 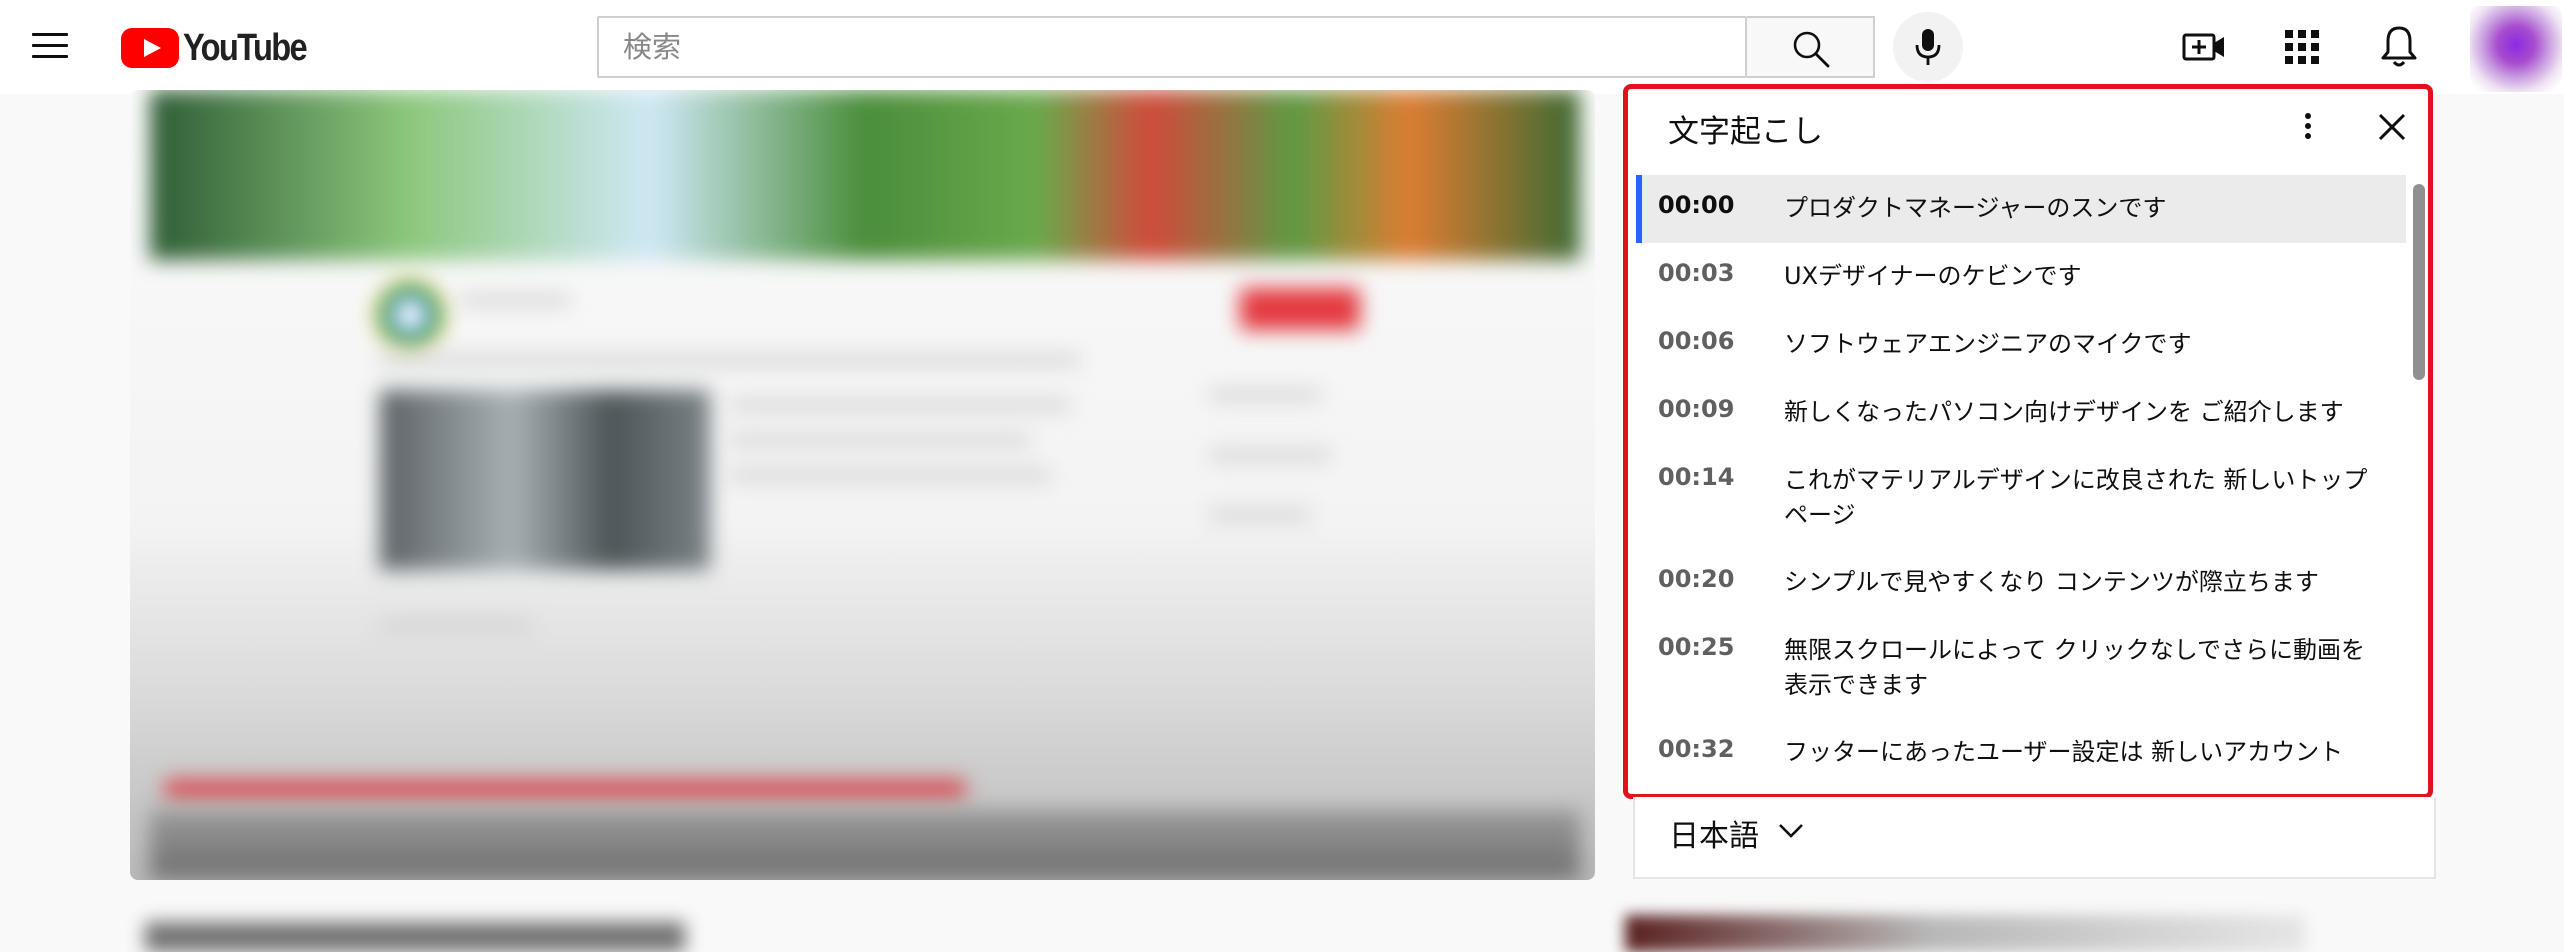 What do you see at coordinates (1811, 49) in the screenshot?
I see `search-icon` at bounding box center [1811, 49].